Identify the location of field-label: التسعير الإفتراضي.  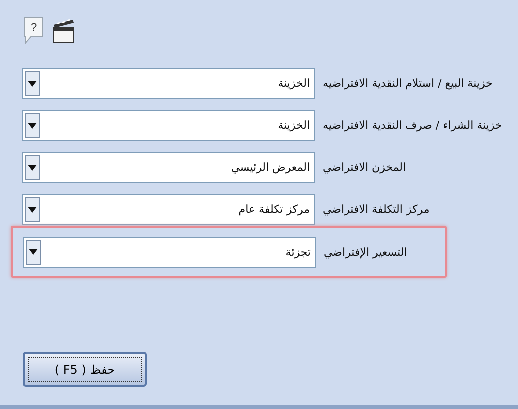
(366, 252).